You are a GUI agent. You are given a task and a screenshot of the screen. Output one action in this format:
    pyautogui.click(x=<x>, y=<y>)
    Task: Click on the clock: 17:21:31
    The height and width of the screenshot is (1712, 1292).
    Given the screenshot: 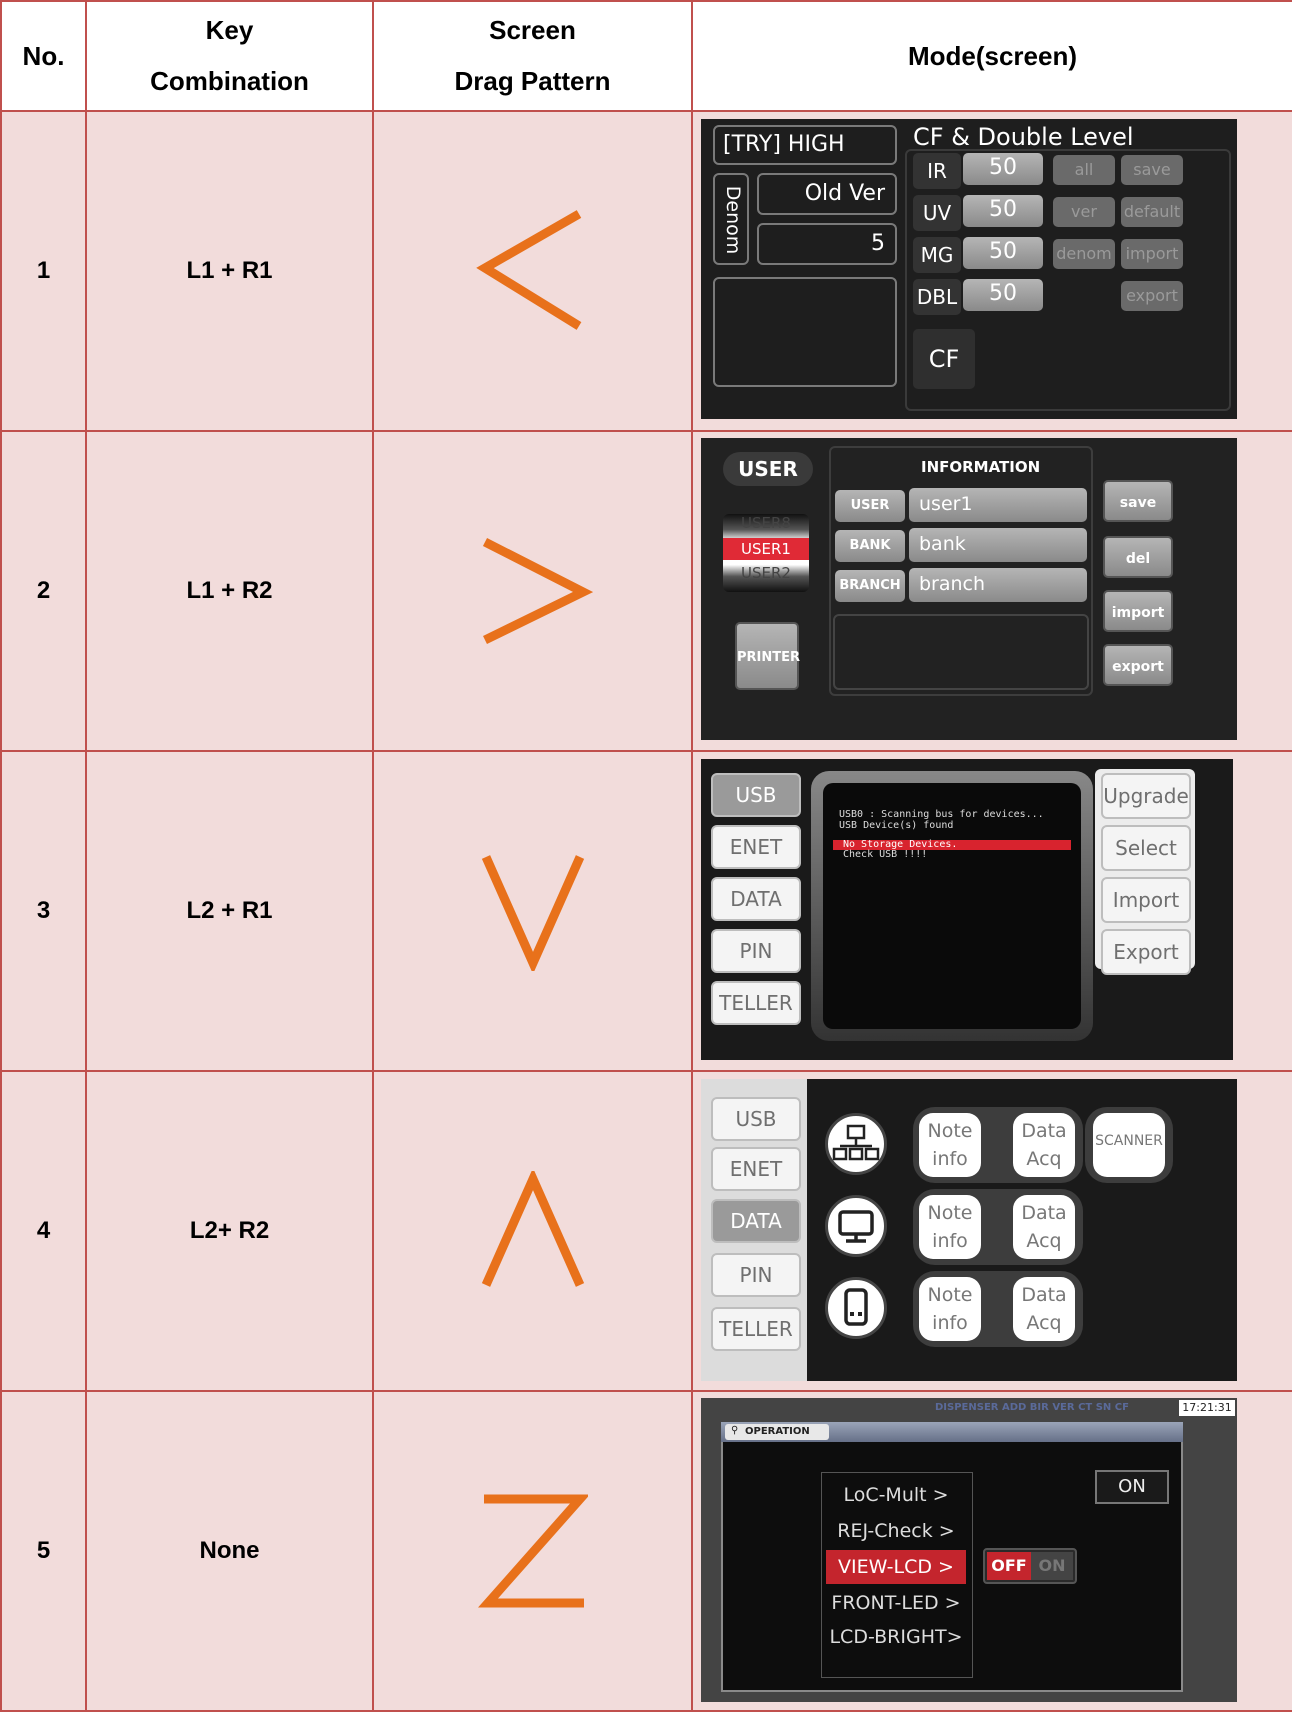 What is the action you would take?
    pyautogui.click(x=1207, y=1408)
    